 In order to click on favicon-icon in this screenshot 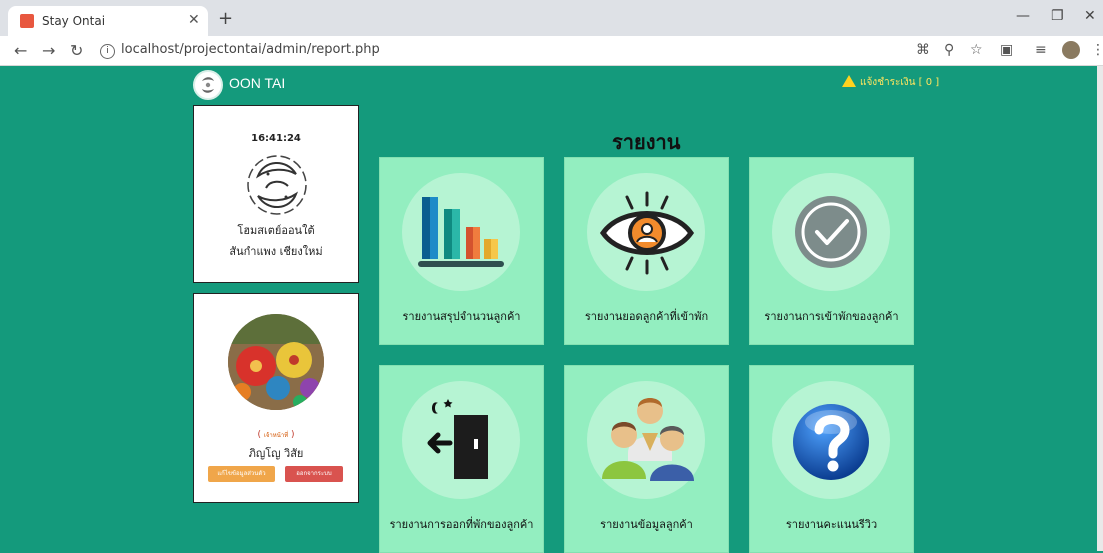, I will do `click(27, 21)`.